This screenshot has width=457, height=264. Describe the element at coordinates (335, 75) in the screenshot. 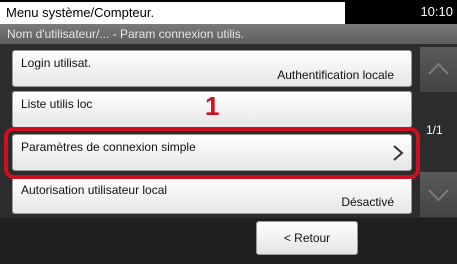

I see `list-item-value: Authentification locale` at that location.